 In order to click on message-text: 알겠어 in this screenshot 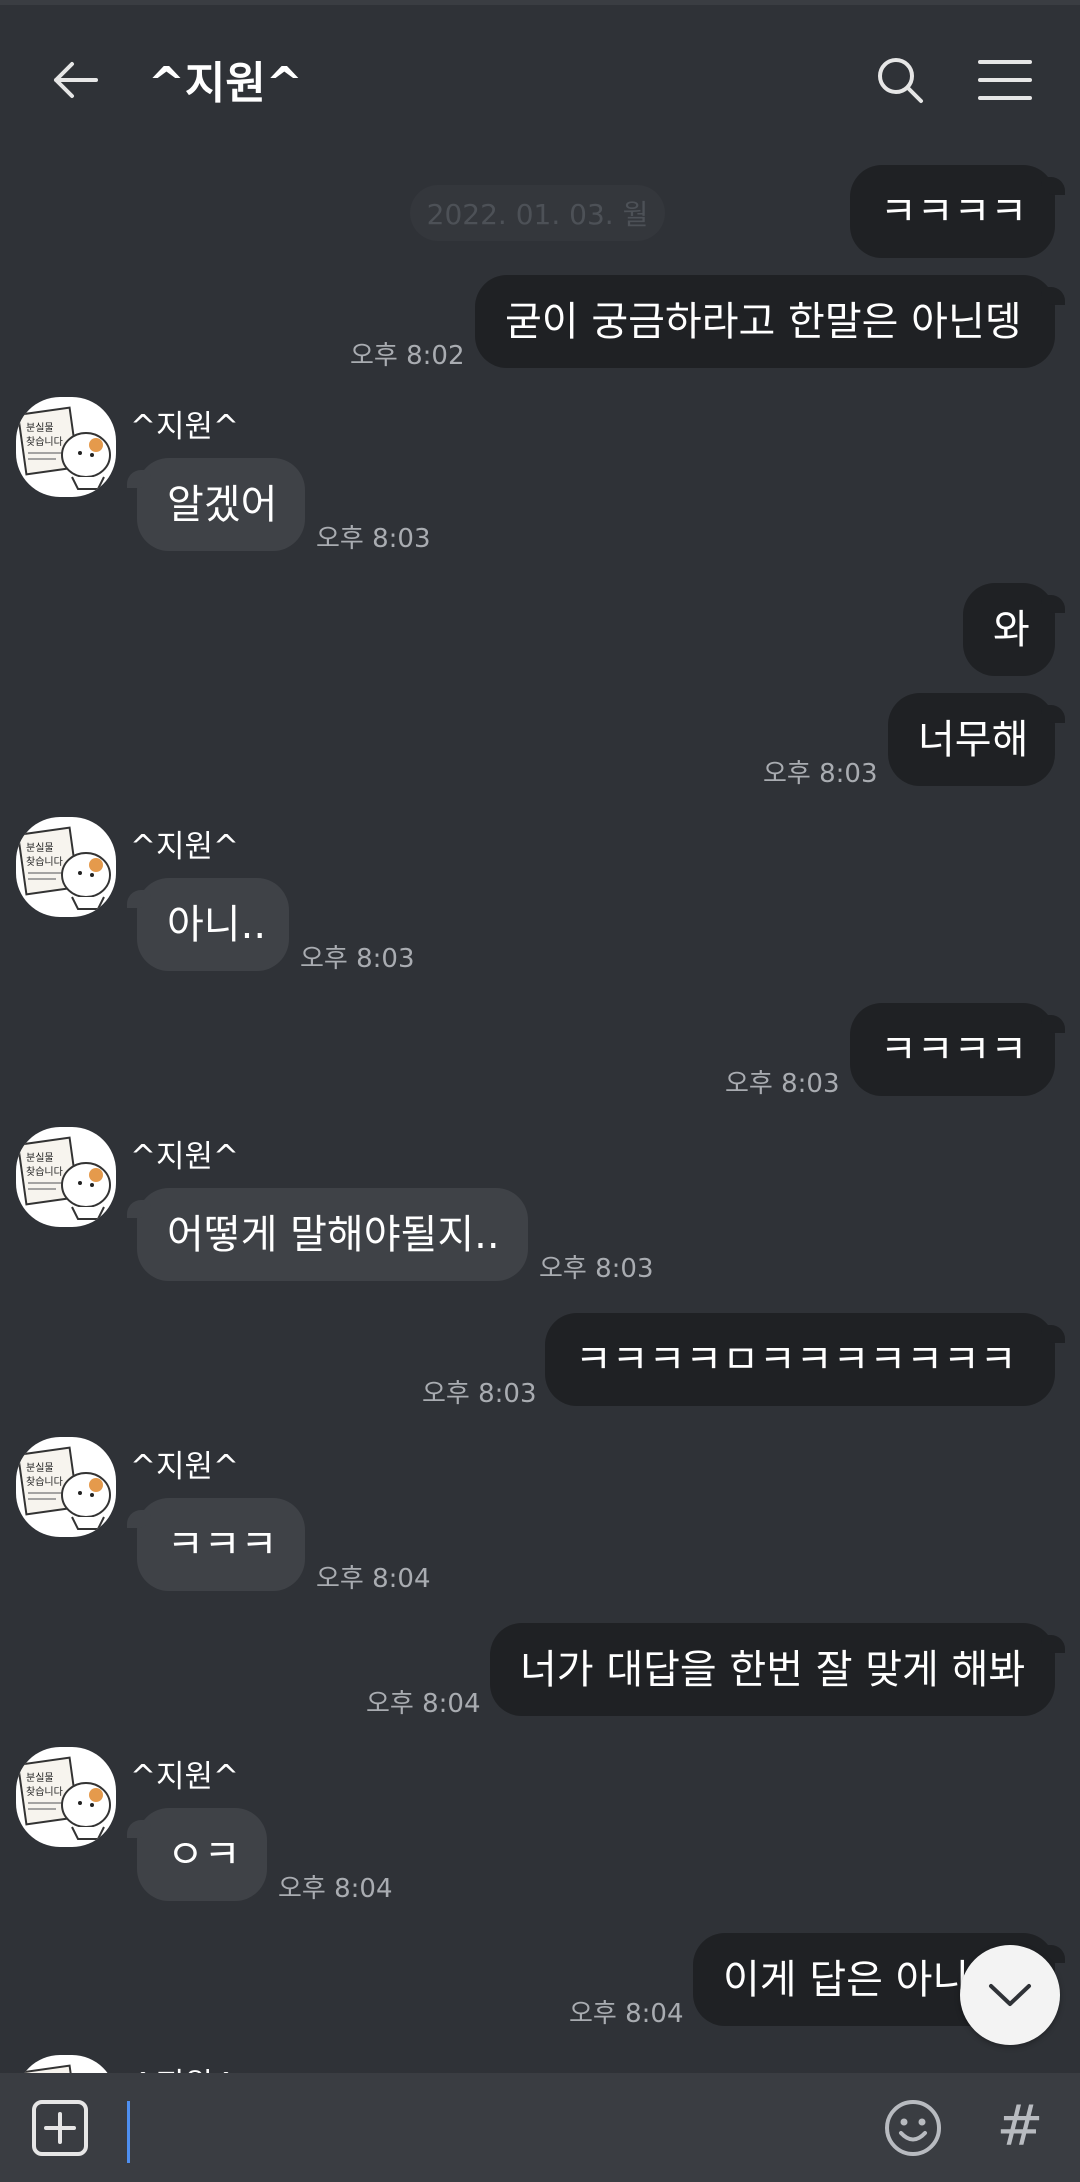, I will do `click(222, 504)`.